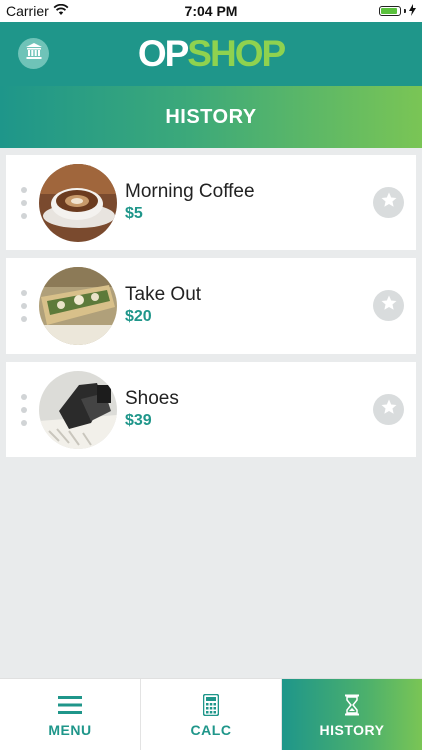  Describe the element at coordinates (78, 203) in the screenshot. I see `coffee-photo` at that location.